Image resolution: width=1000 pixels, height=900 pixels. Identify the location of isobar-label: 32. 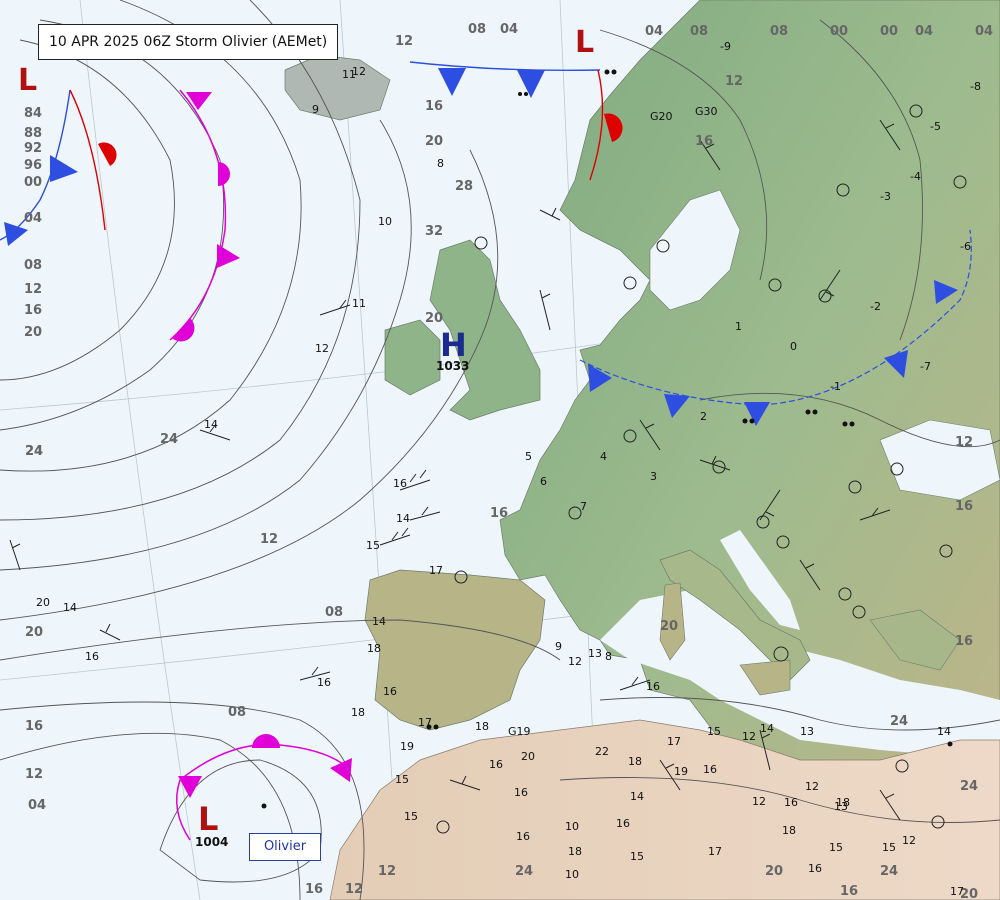
(434, 231).